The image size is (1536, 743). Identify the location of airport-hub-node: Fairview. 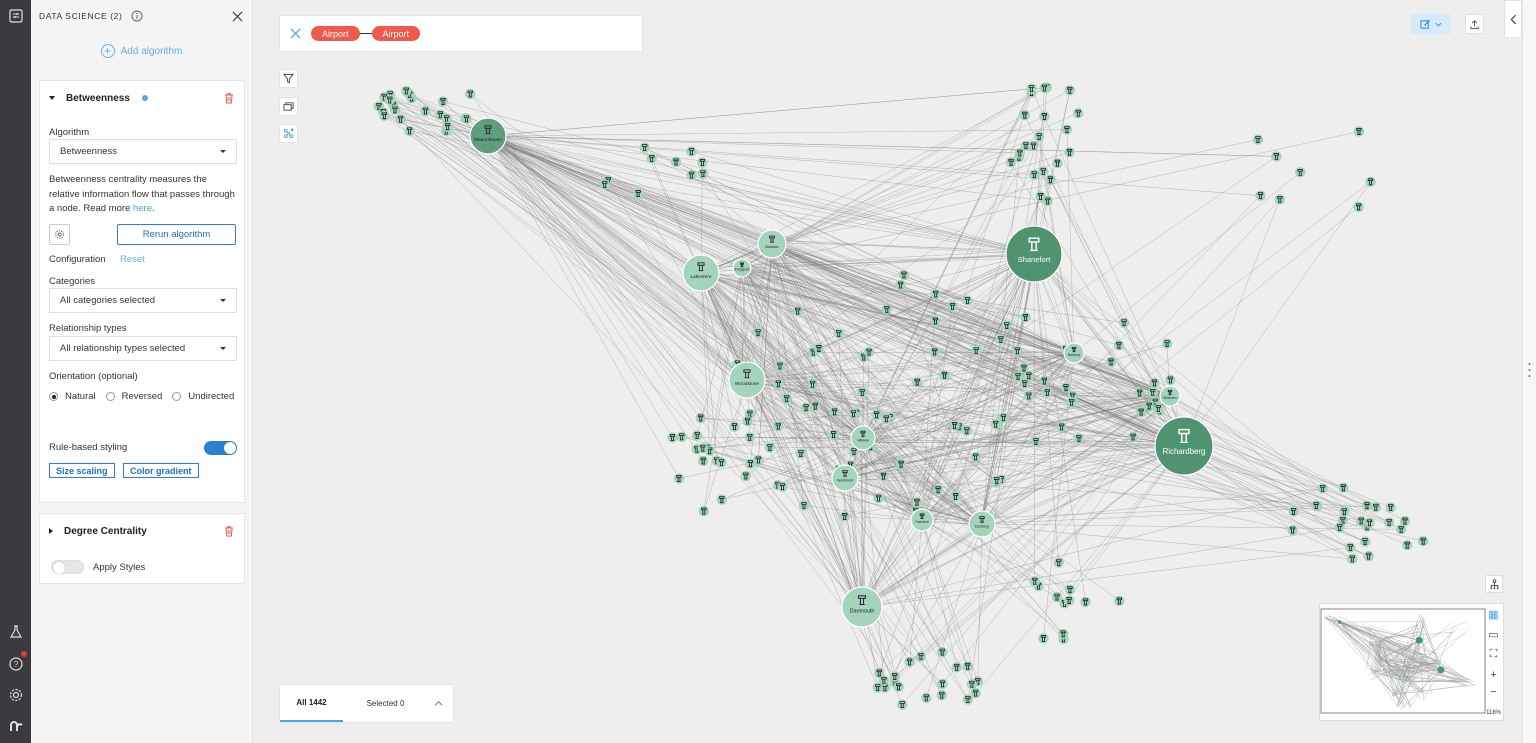
(922, 520).